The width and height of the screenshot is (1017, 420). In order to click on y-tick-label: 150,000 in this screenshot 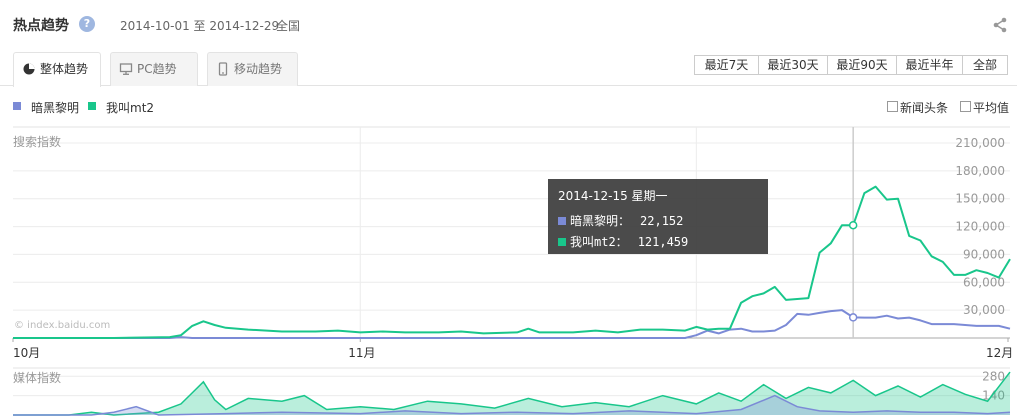, I will do `click(980, 199)`.